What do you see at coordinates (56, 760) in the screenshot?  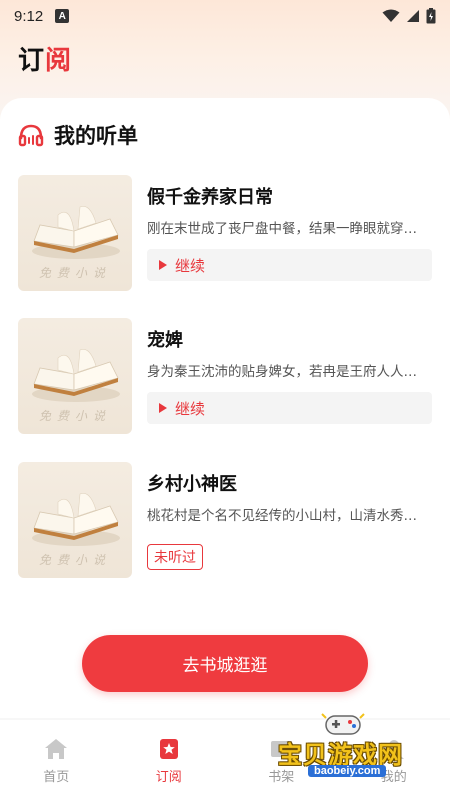 I see `tab-home: 首页` at bounding box center [56, 760].